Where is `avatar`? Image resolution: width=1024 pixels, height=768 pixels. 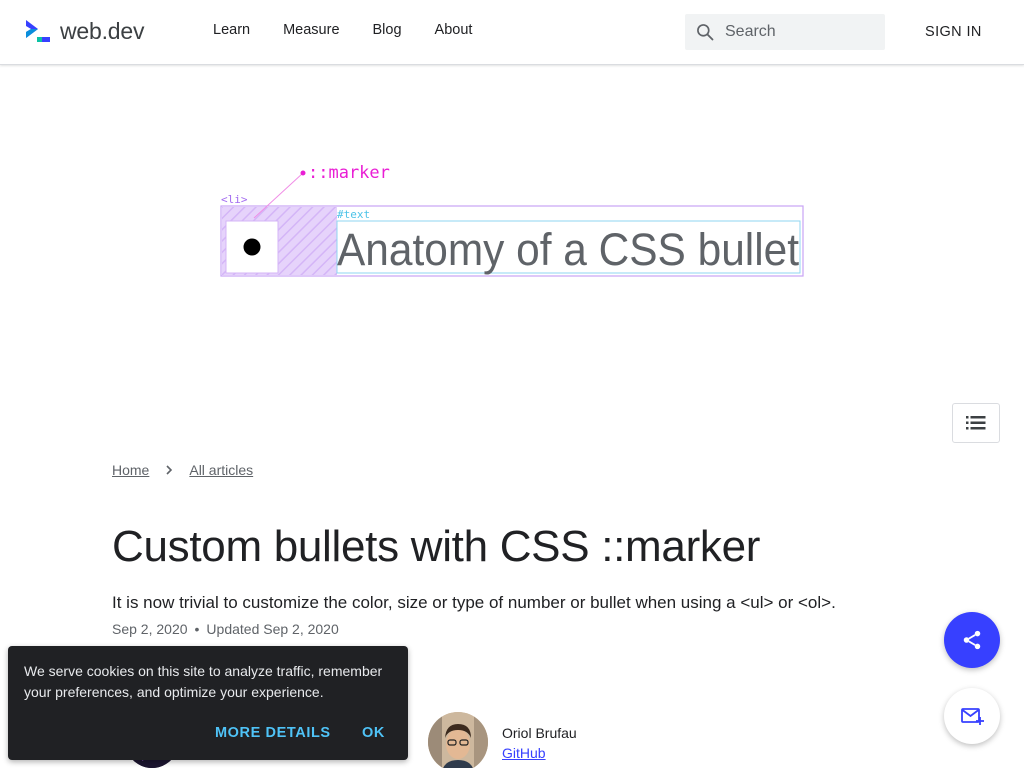 avatar is located at coordinates (458, 740).